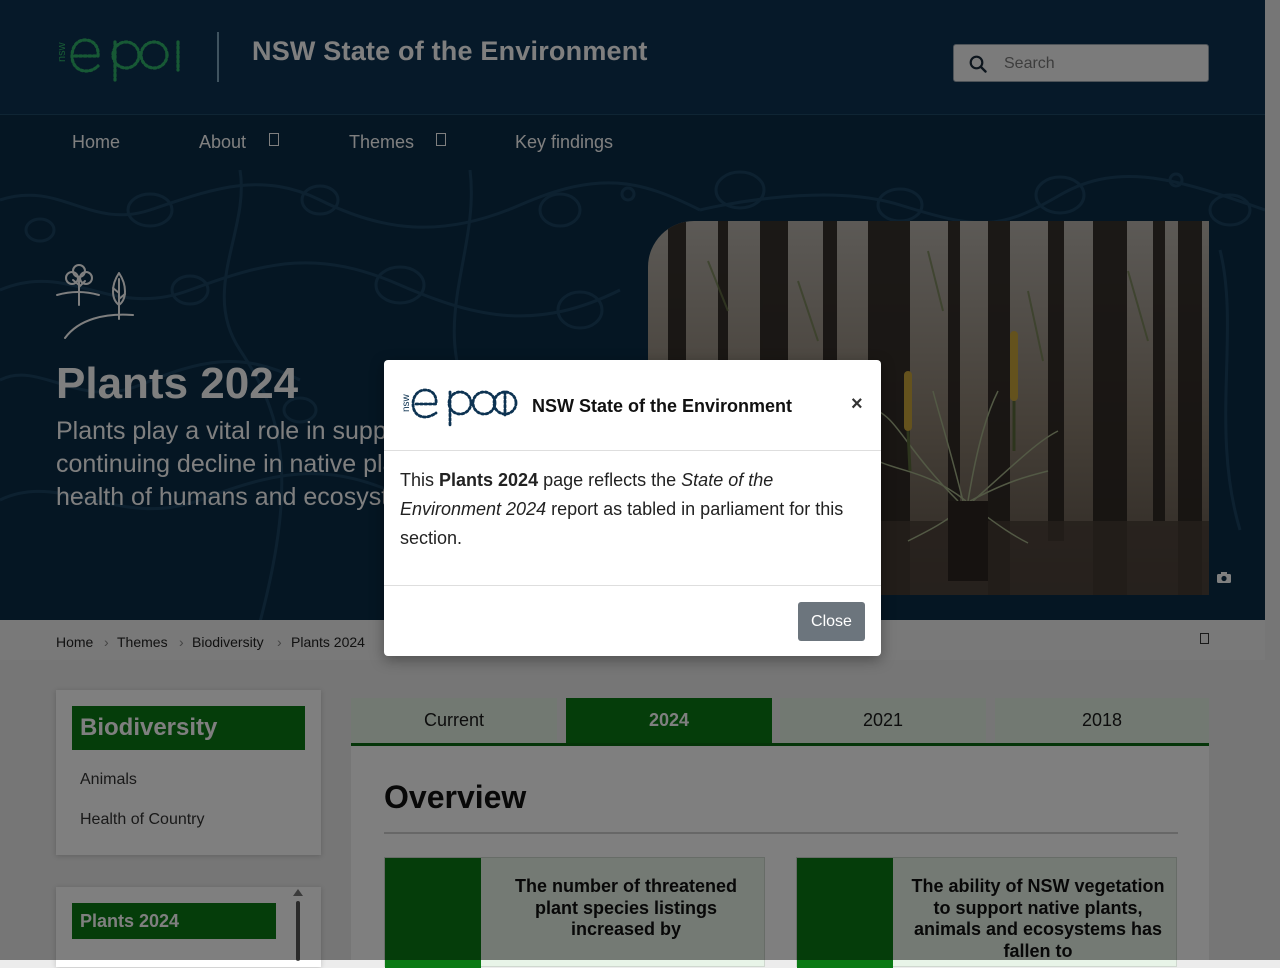 The width and height of the screenshot is (1280, 968). Describe the element at coordinates (419, 480) in the screenshot. I see `modal-text: This` at that location.